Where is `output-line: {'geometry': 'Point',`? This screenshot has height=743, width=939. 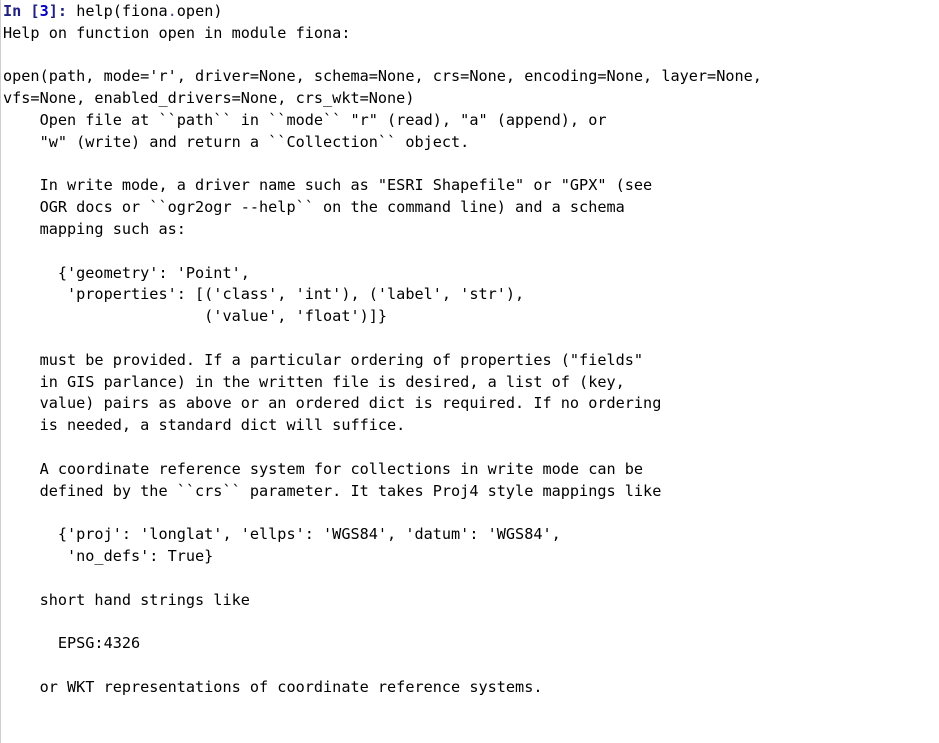 output-line: {'geometry': 'Point', is located at coordinates (126, 272).